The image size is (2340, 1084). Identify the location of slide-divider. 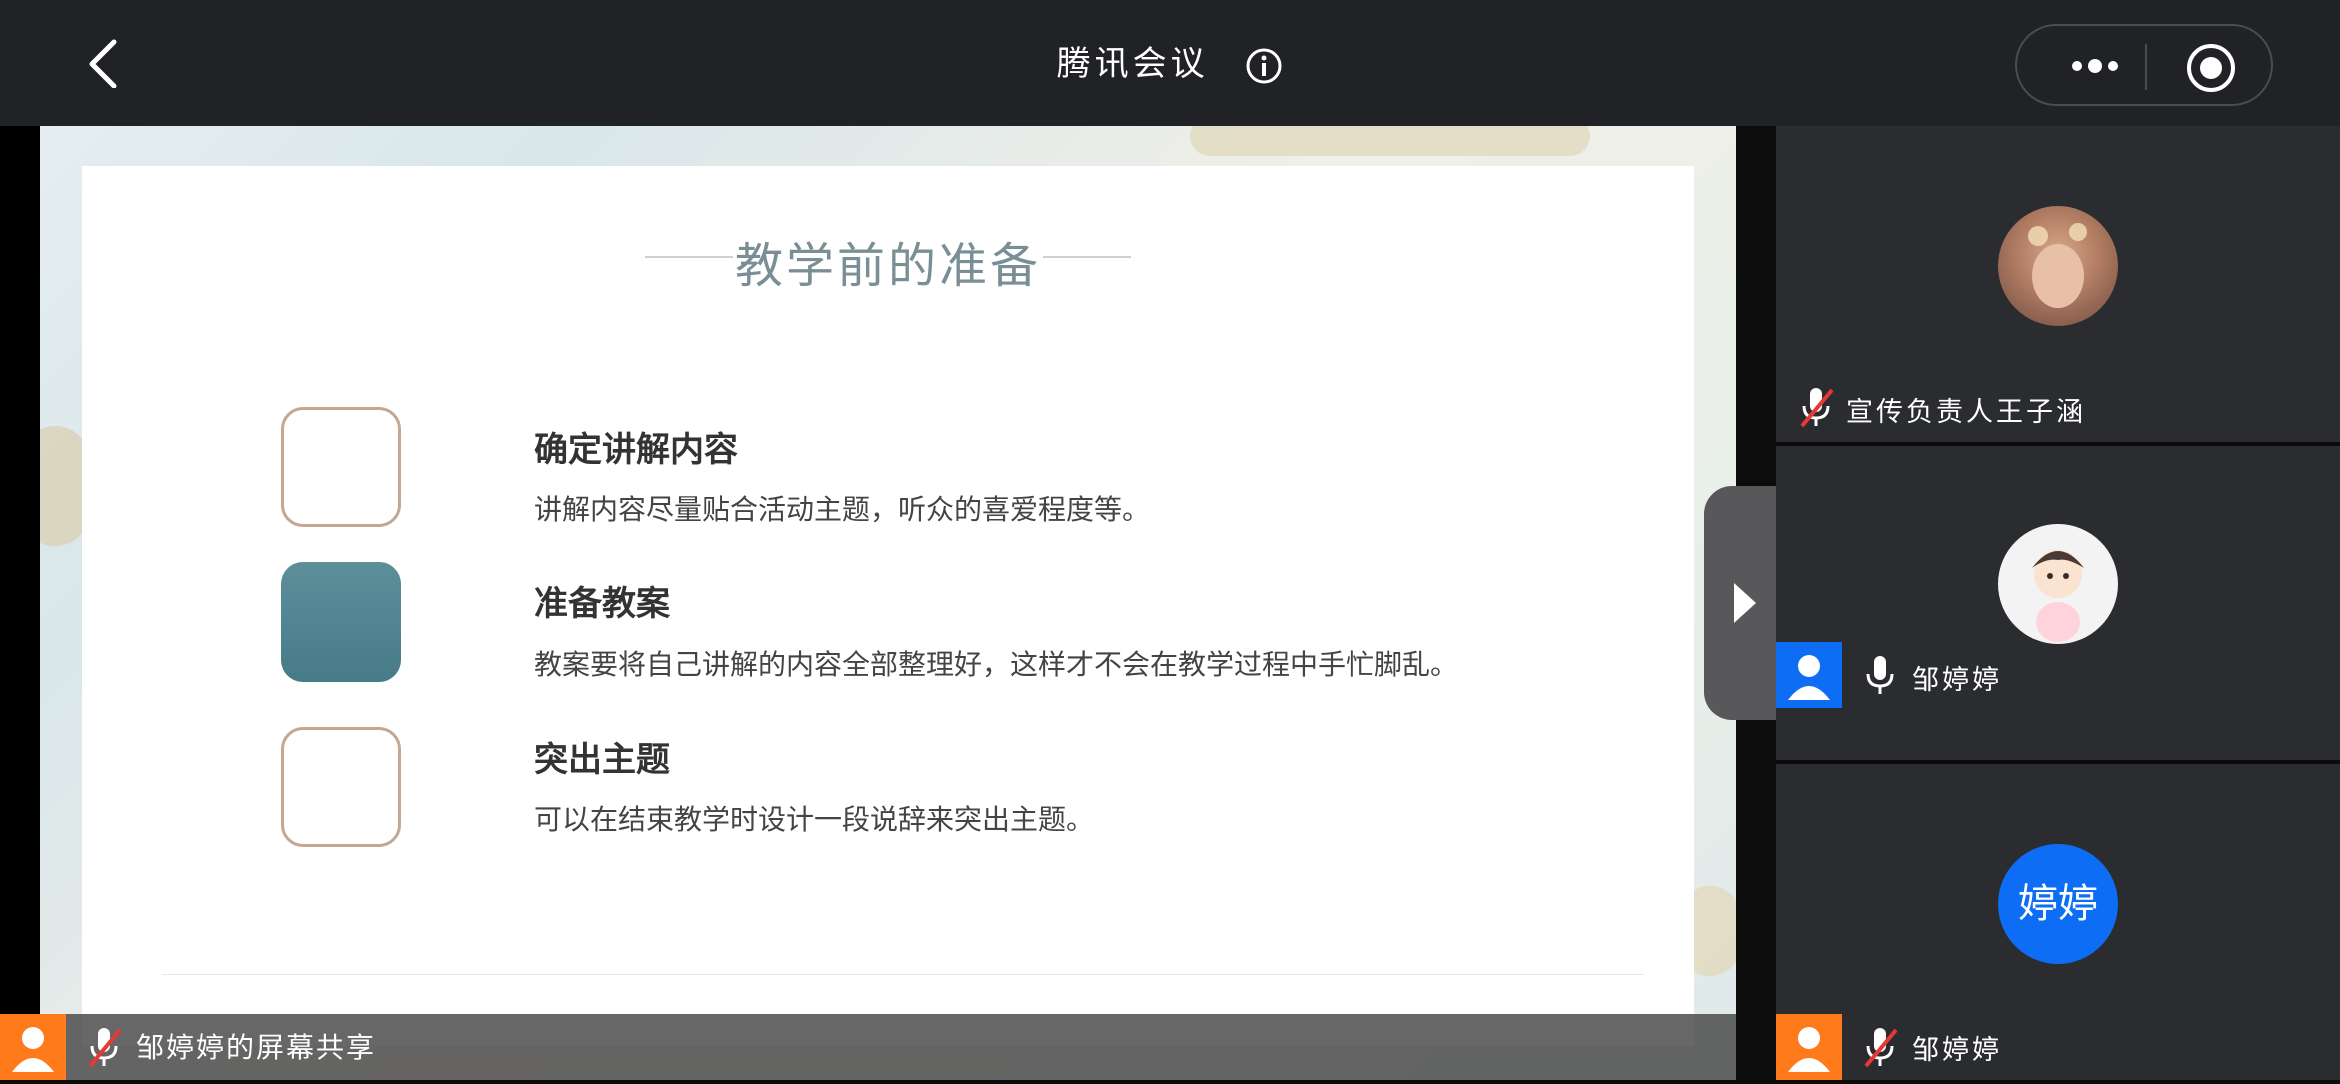
(903, 974).